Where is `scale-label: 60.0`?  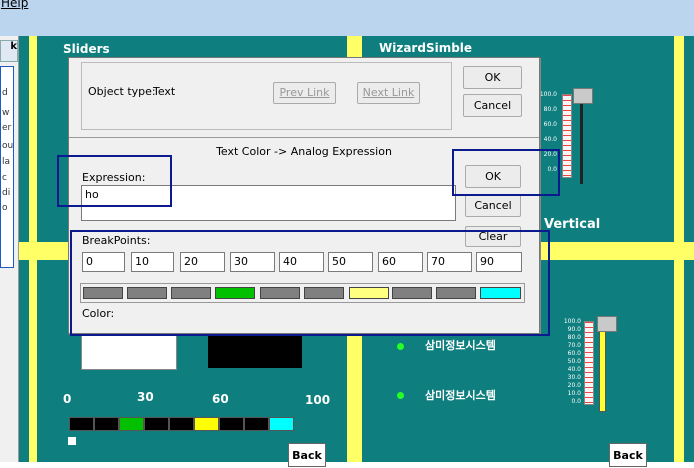 scale-label: 60.0 is located at coordinates (574, 353).